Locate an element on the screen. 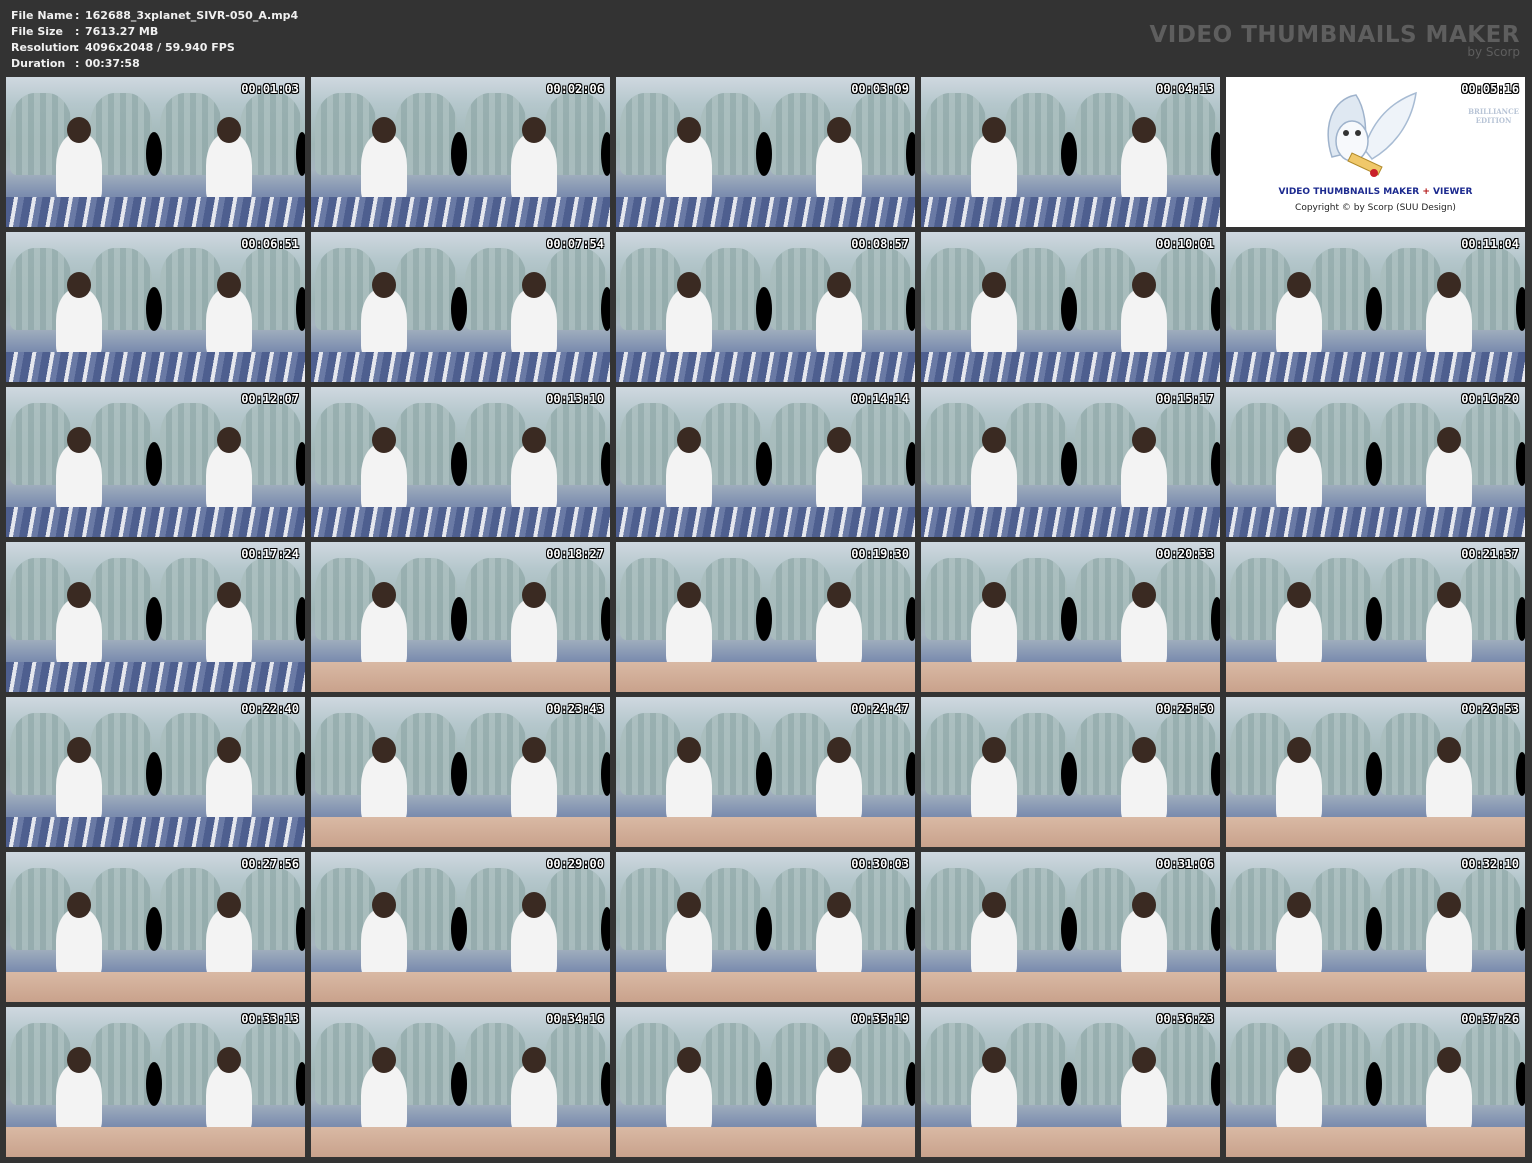  thumbnail-17: 00:18:27 is located at coordinates (460, 617).